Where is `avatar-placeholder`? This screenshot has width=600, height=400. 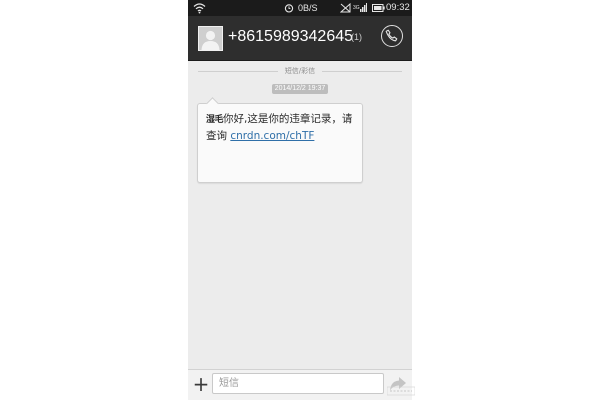 avatar-placeholder is located at coordinates (210, 38).